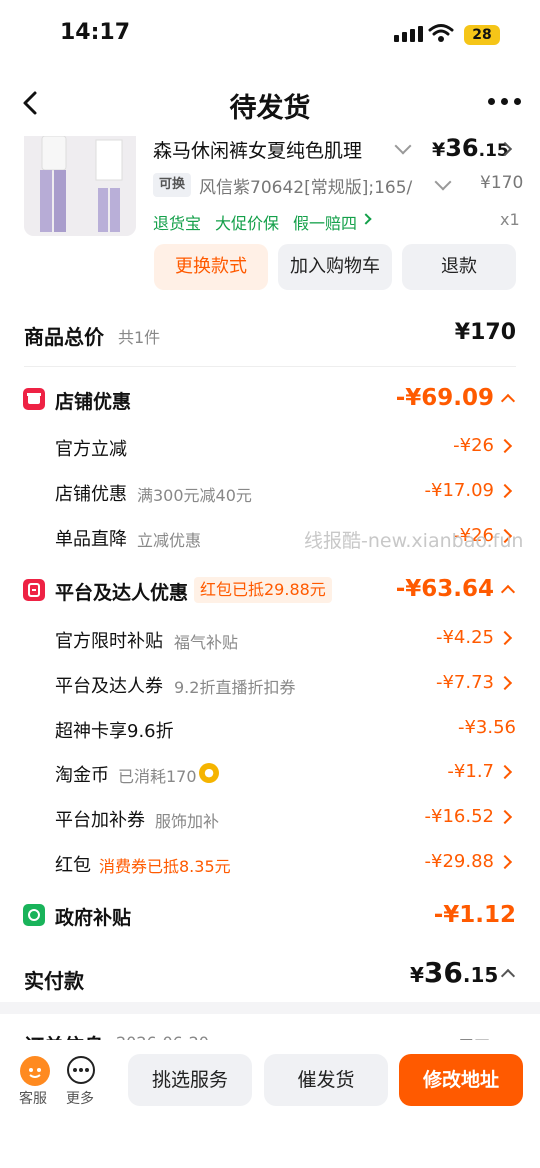 The height and width of the screenshot is (1168, 540). I want to click on row-limited-subsidy-label: 官方限时补贴, so click(109, 641).